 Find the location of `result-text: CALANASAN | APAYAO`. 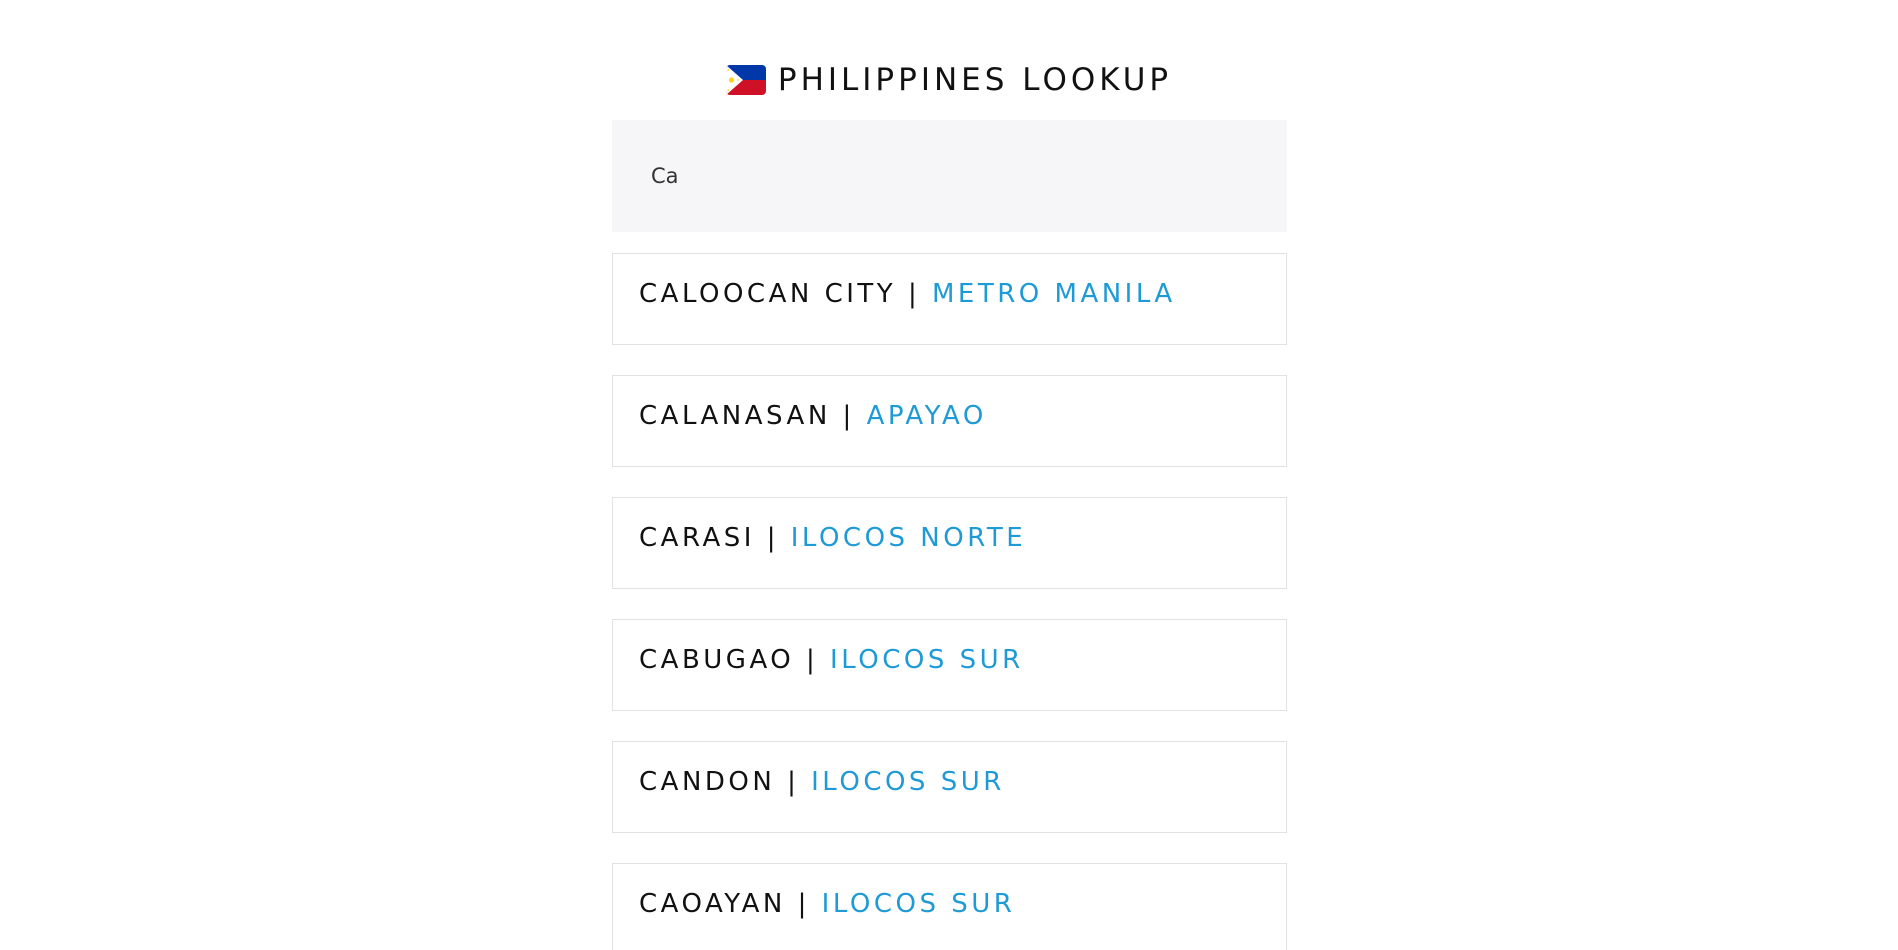

result-text: CALANASAN | APAYAO is located at coordinates (813, 416).